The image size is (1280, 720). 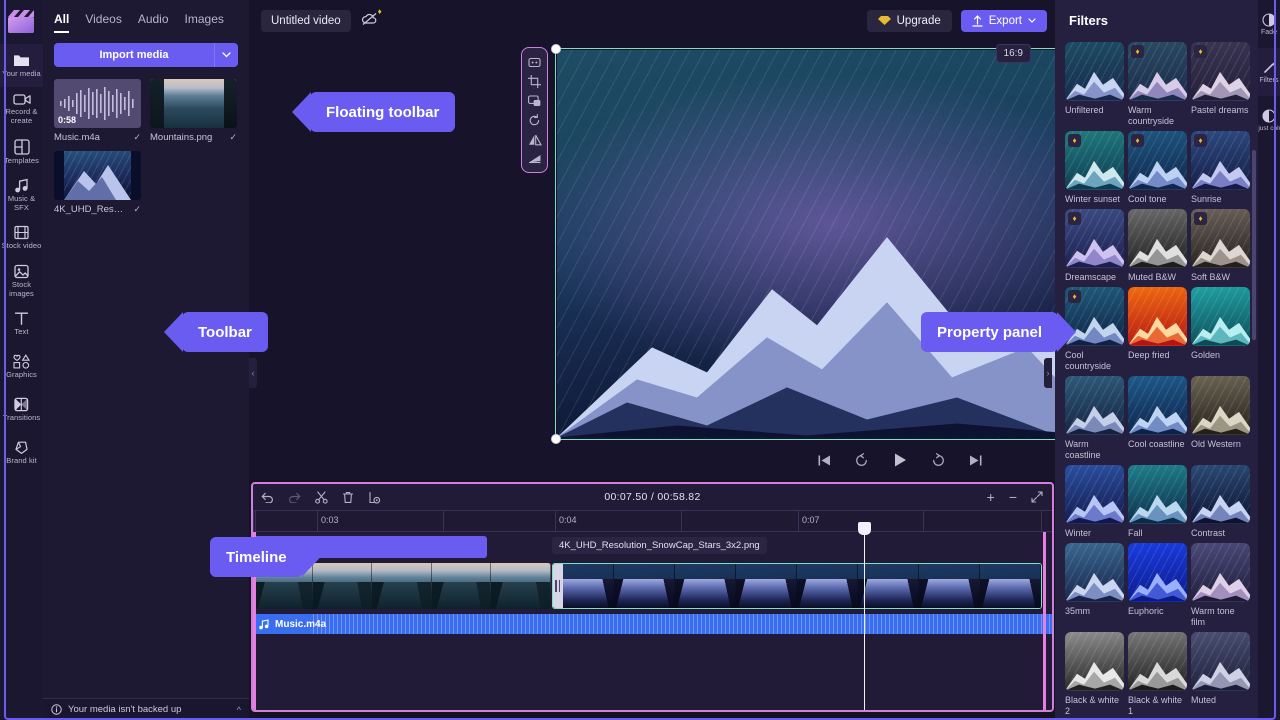 What do you see at coordinates (256, 557) in the screenshot?
I see `callout-text: Timeline` at bounding box center [256, 557].